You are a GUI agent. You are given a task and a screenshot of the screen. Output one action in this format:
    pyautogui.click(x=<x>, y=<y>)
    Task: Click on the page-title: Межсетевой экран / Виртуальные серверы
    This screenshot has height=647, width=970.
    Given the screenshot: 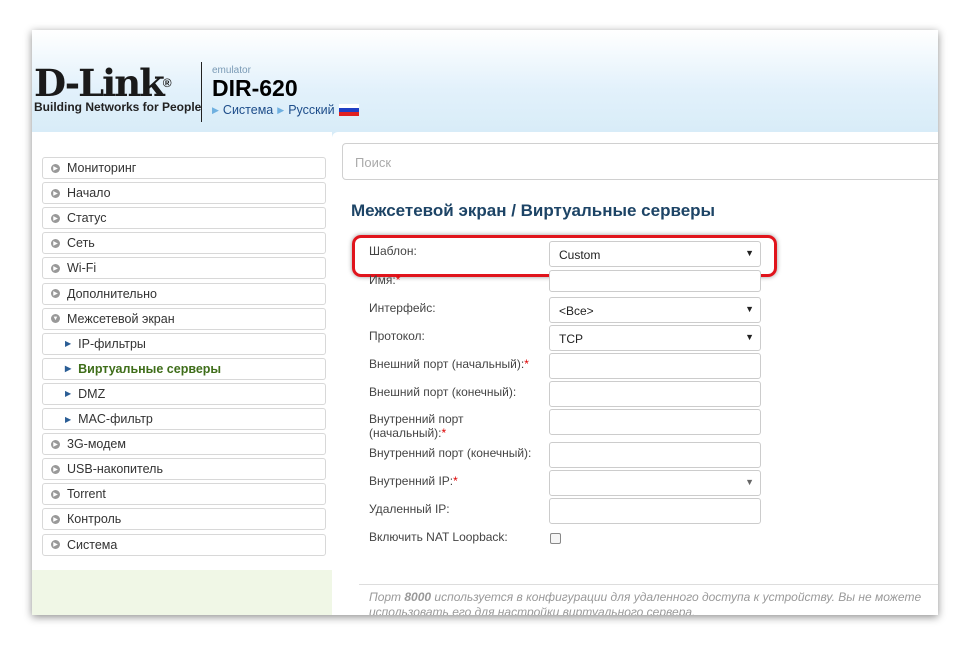 What is the action you would take?
    pyautogui.click(x=533, y=210)
    